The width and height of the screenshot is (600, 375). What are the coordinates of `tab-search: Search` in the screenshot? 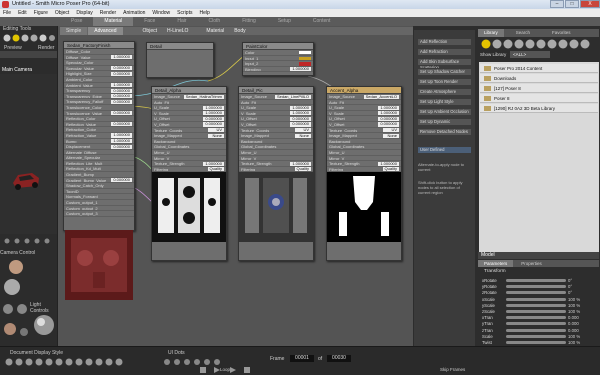 It's located at (523, 33).